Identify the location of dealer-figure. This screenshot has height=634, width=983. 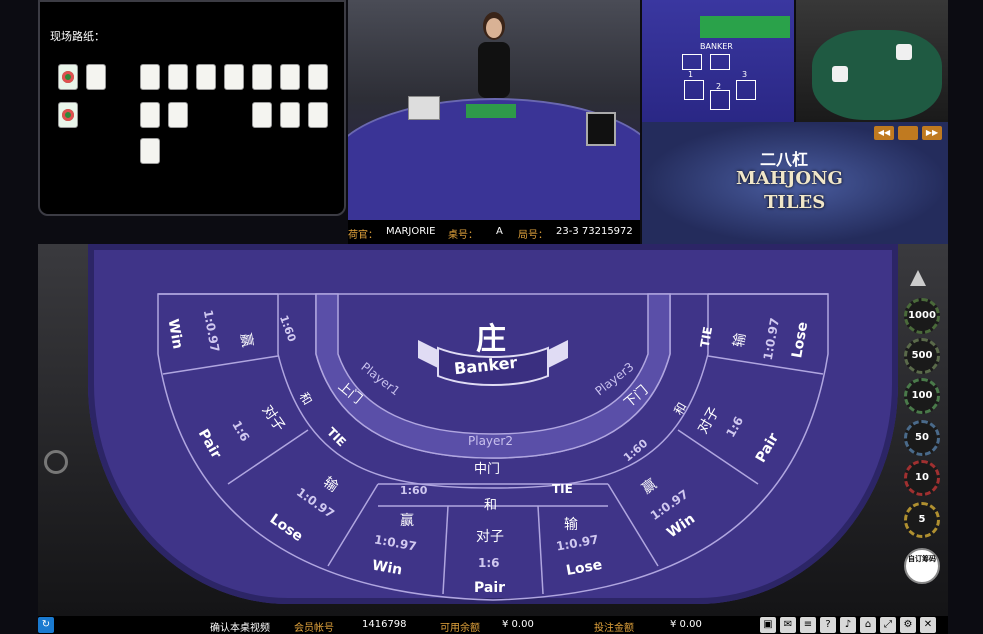
(494, 55).